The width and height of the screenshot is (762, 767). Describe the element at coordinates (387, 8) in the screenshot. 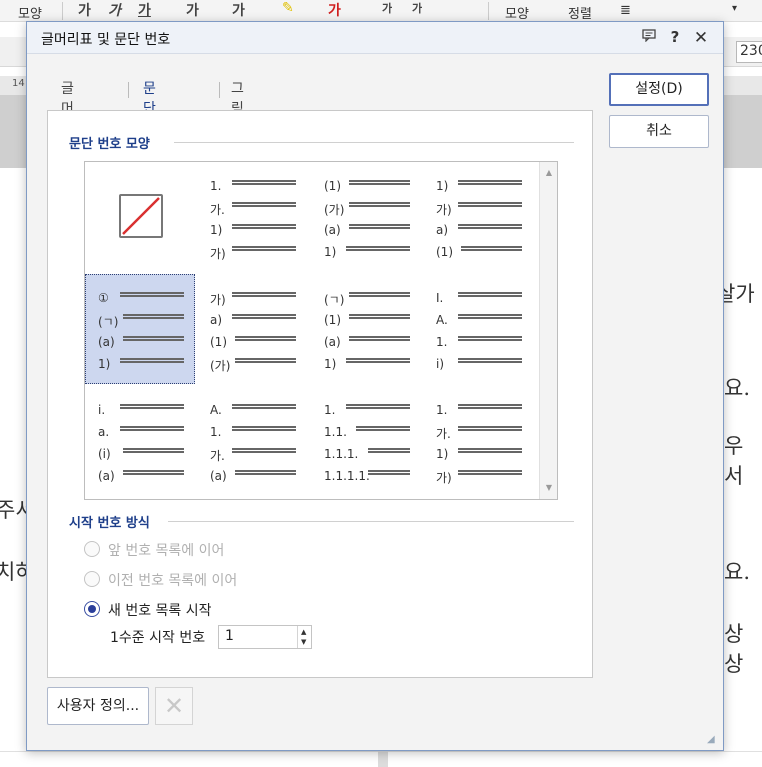

I see `superscript-icon: 가` at that location.